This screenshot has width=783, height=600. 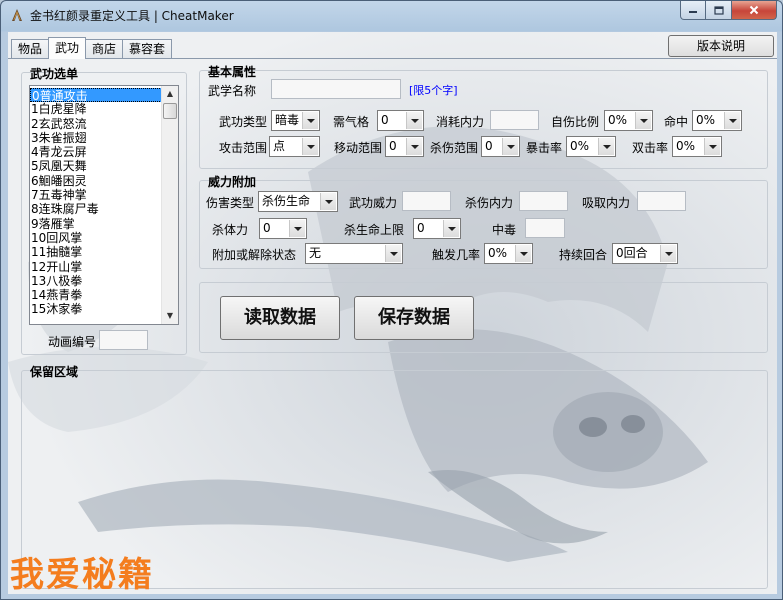 I want to click on move-range-label: 移动范围, so click(x=358, y=148).